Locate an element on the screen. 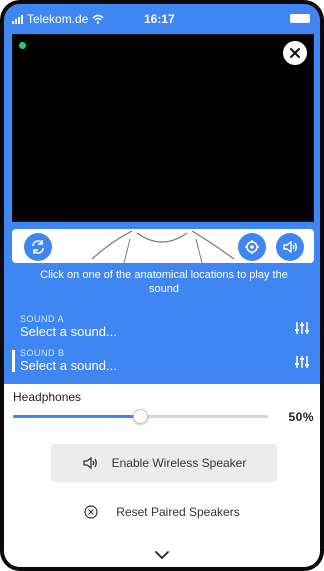  volume-slider-fill is located at coordinates (77, 416).